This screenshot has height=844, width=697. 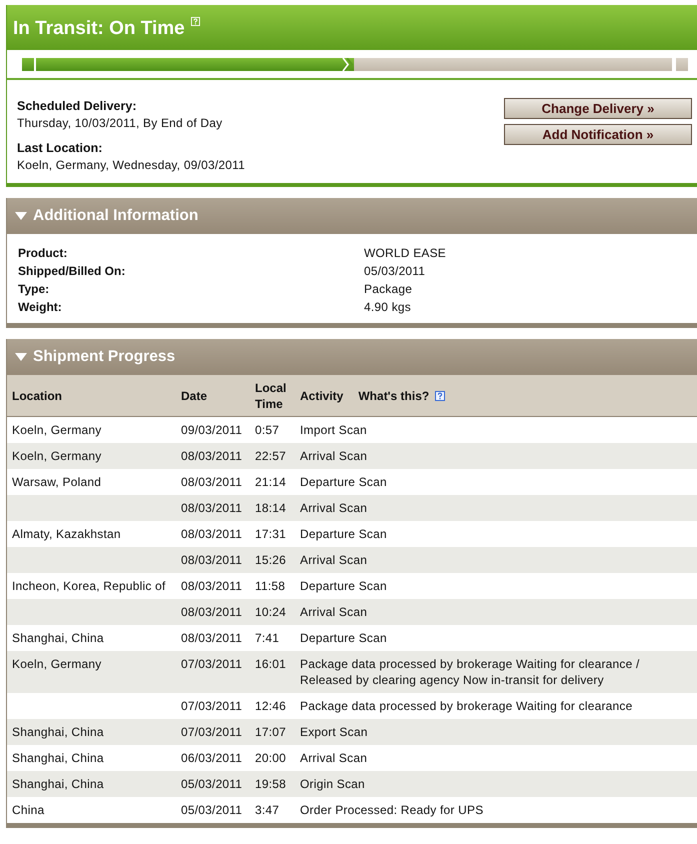 What do you see at coordinates (270, 664) in the screenshot?
I see `time-cell: 16:01` at bounding box center [270, 664].